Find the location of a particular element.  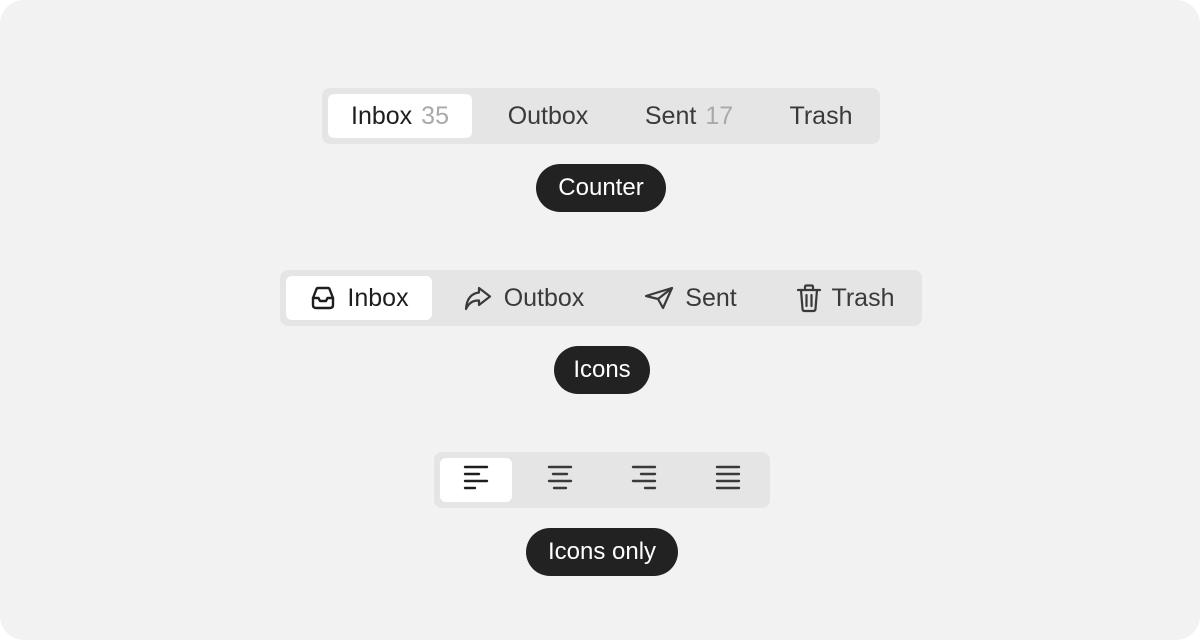

tab-inbox: Inbox 35 is located at coordinates (400, 116).